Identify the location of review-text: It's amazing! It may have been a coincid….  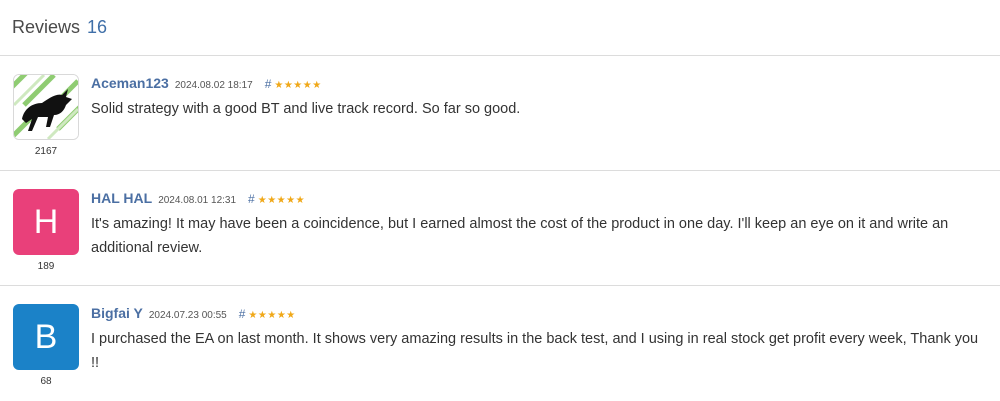
(520, 236).